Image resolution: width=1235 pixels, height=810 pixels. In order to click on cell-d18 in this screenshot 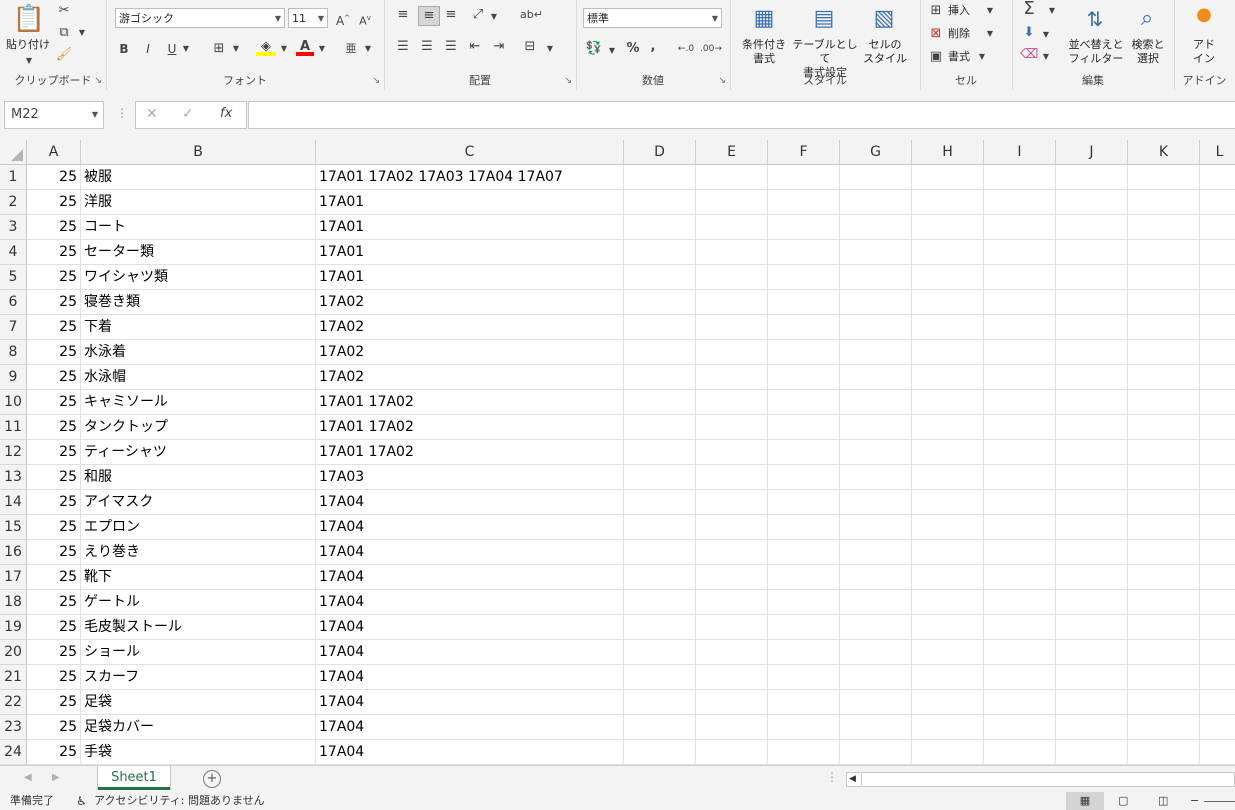, I will do `click(660, 602)`.